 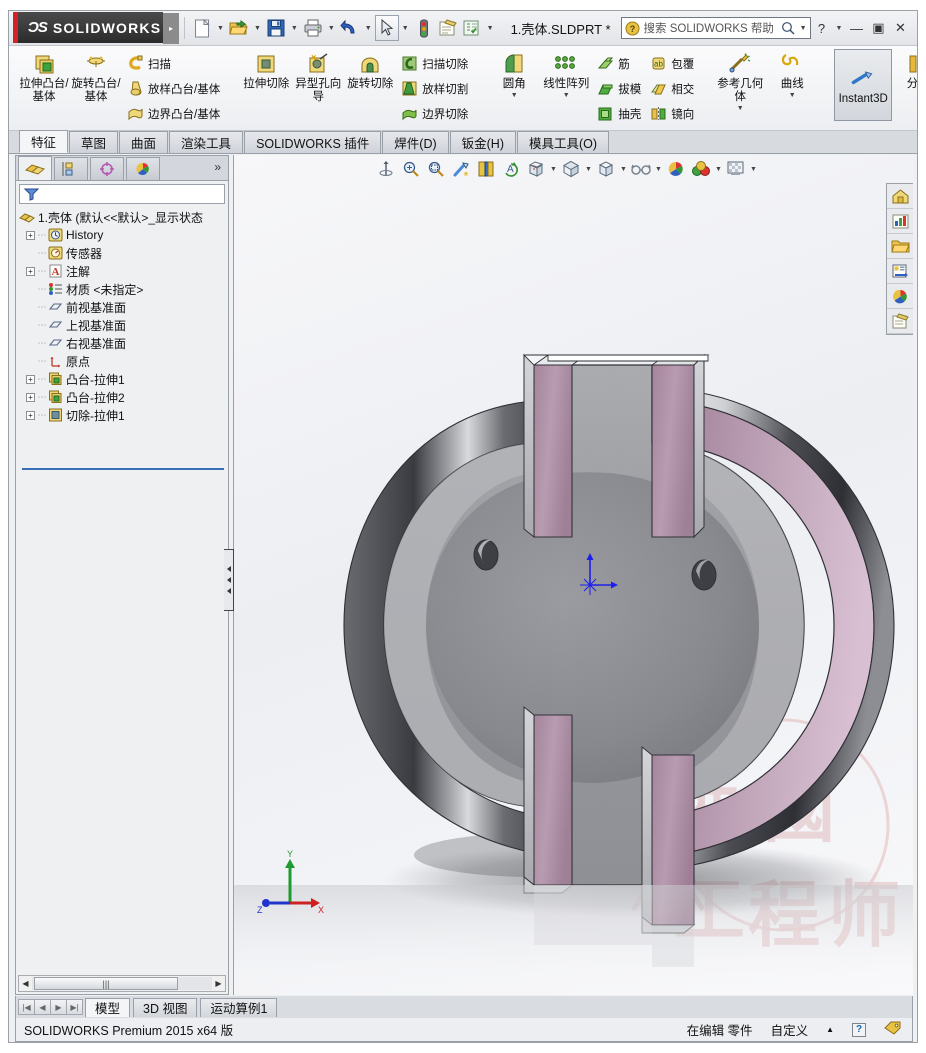 What do you see at coordinates (514, 74) in the screenshot?
I see `ribbon-fillet-button: 圆角 ▼` at bounding box center [514, 74].